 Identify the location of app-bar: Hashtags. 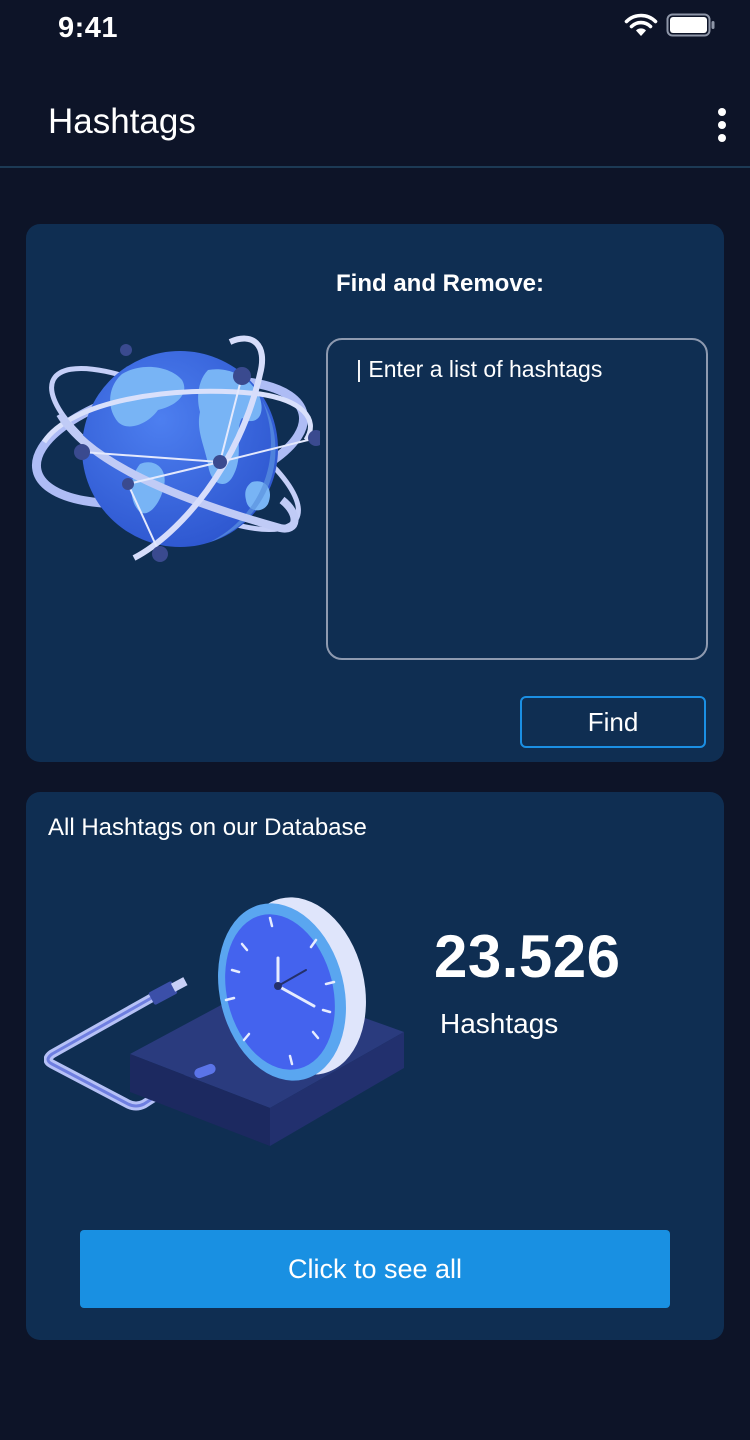
(375, 124).